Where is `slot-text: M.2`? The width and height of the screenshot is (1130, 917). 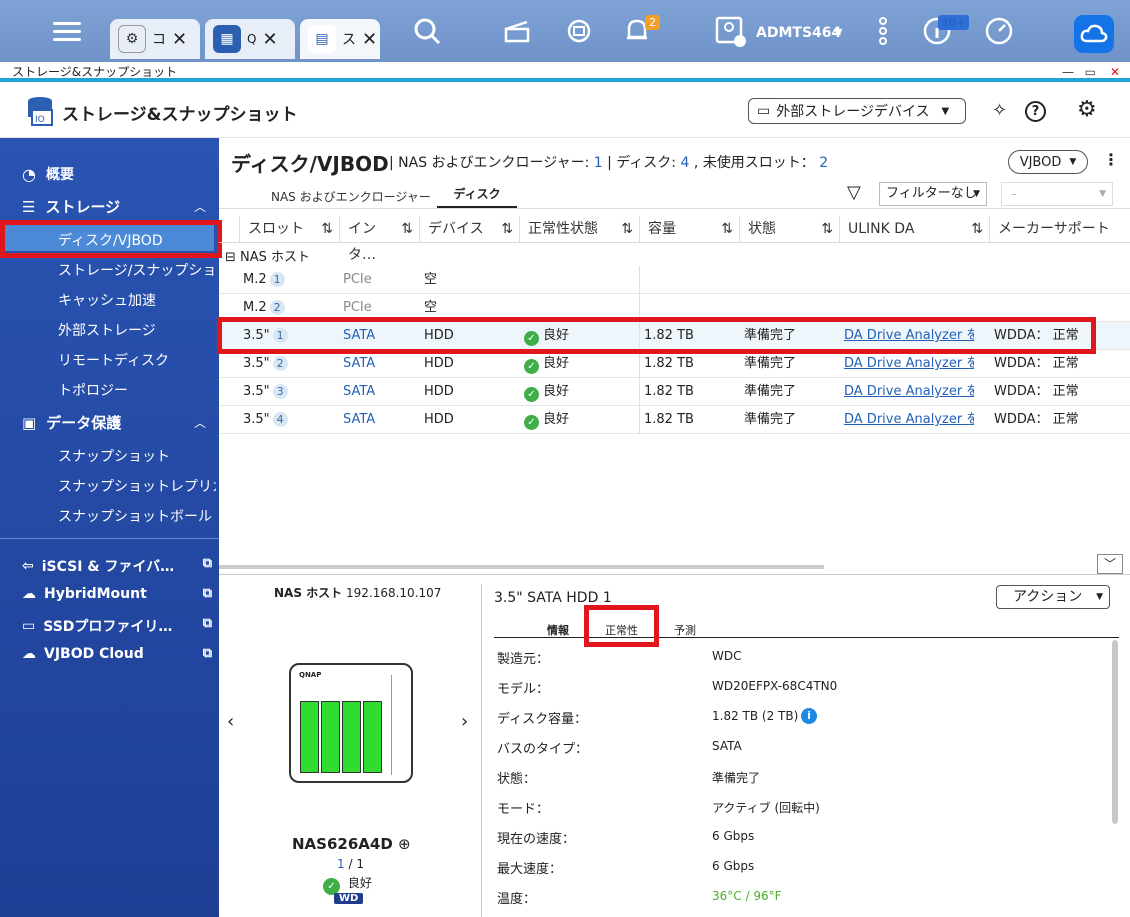 slot-text: M.2 is located at coordinates (255, 307).